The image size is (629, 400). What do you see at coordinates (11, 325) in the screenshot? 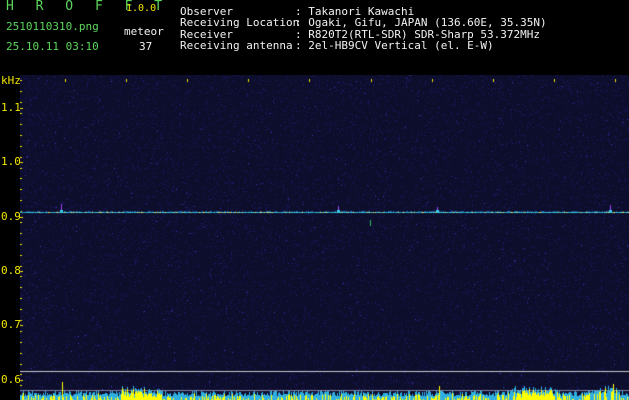
I see `frequency-tick-label: 0.7` at bounding box center [11, 325].